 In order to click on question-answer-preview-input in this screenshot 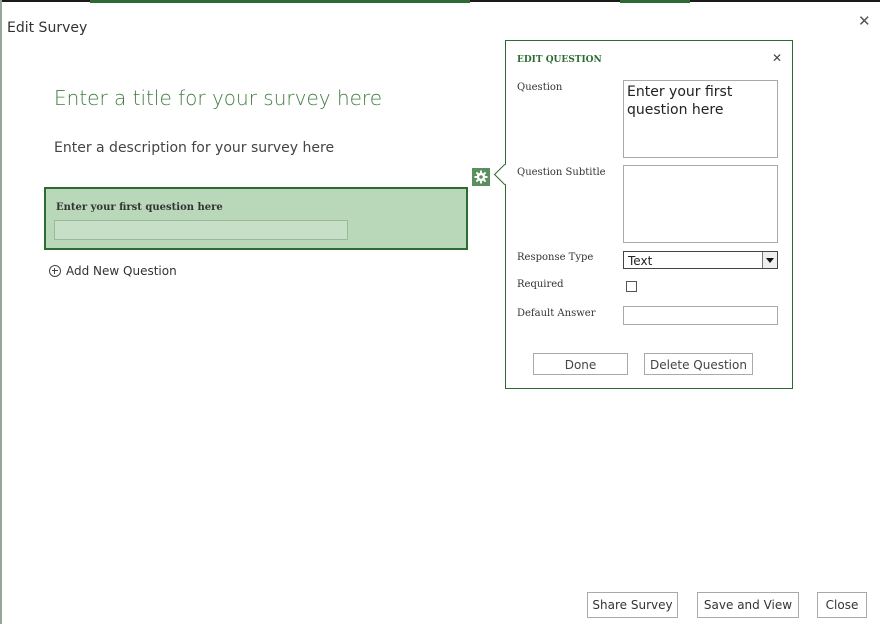, I will do `click(201, 230)`.